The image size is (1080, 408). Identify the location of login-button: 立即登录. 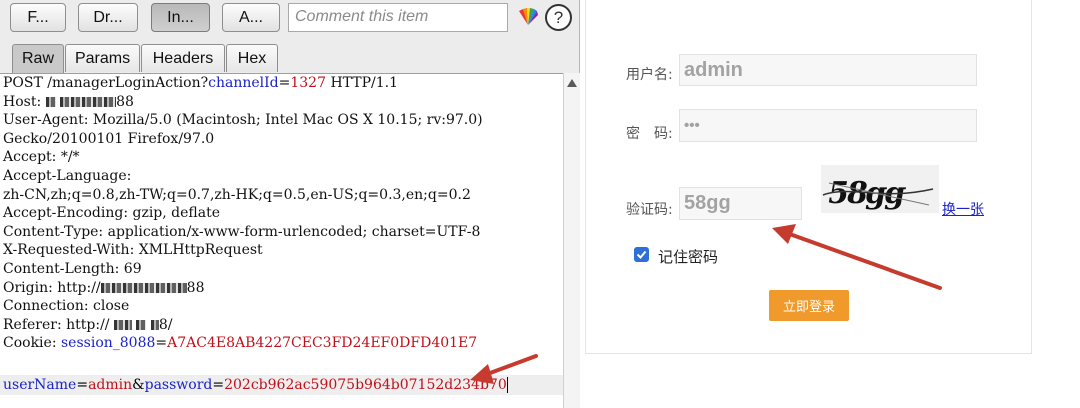
(809, 305).